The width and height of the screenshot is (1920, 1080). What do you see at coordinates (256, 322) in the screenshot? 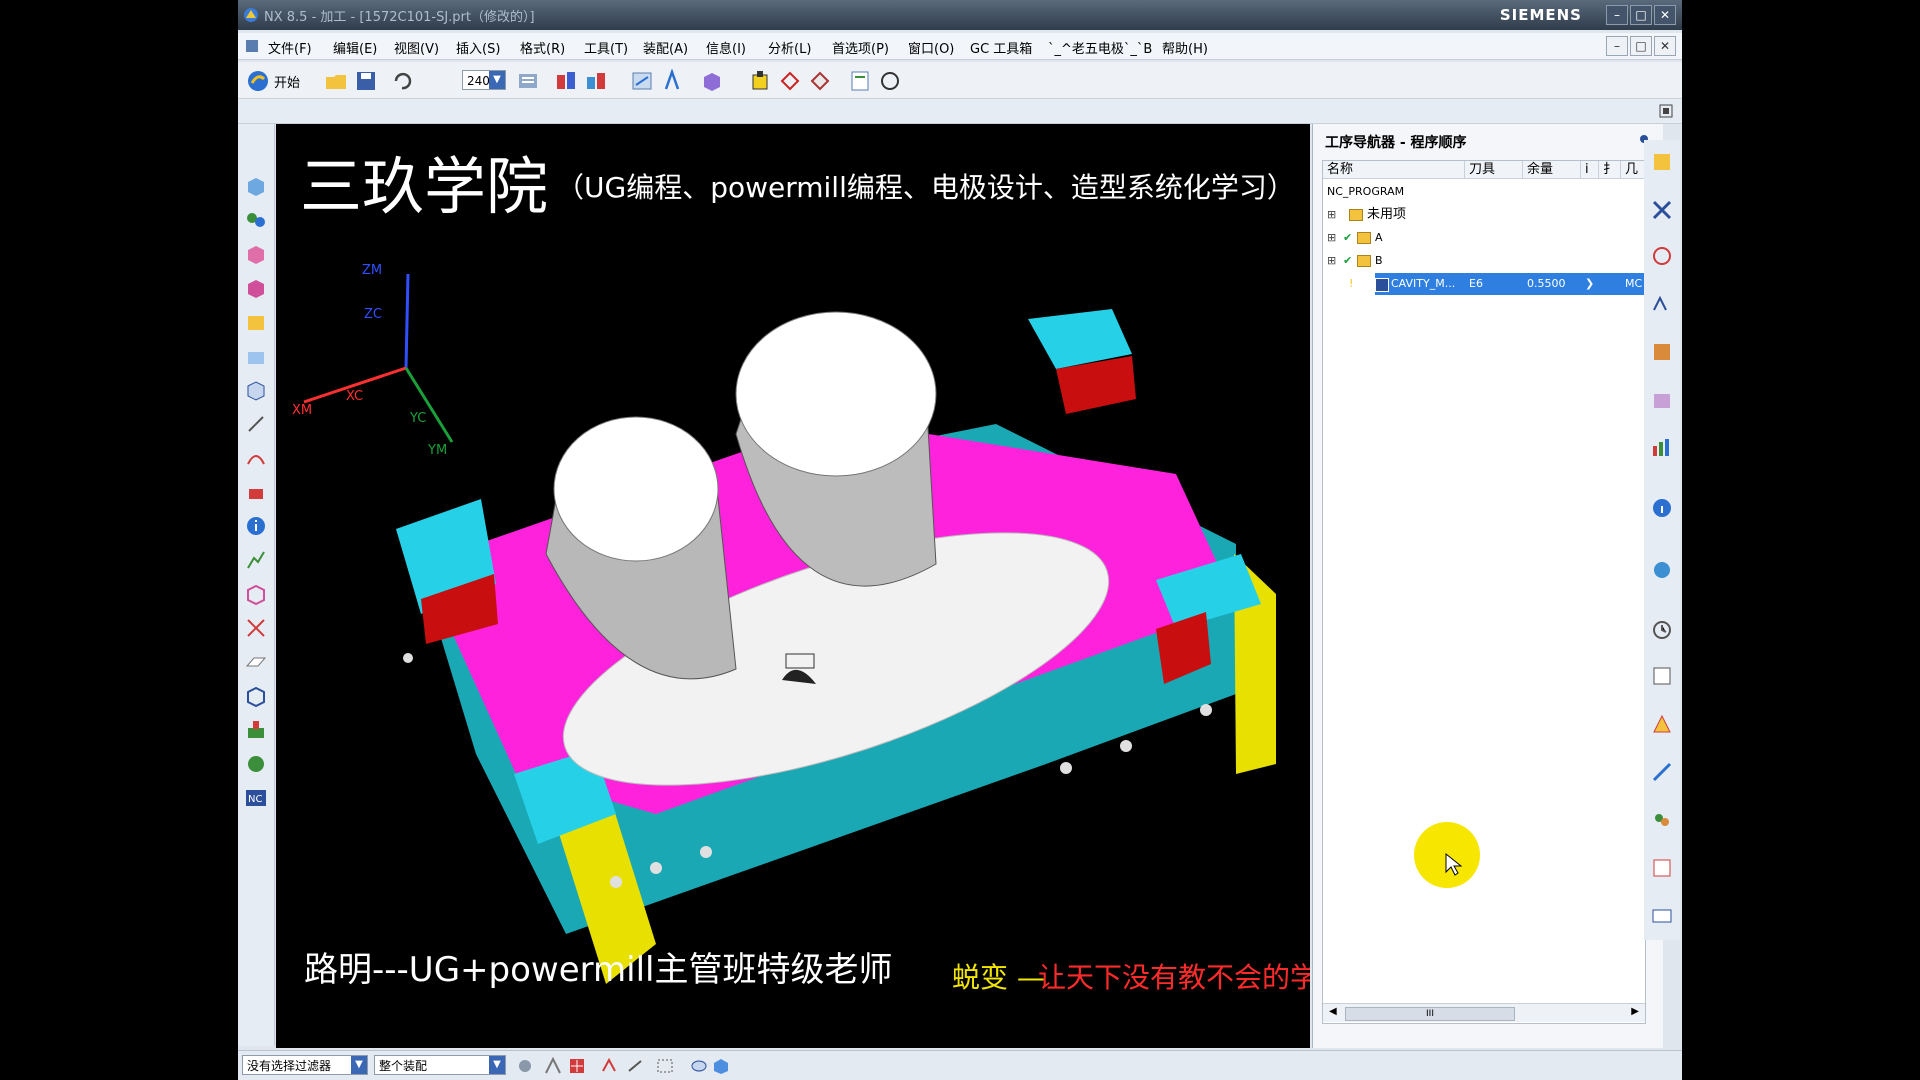
I see `box-icon` at bounding box center [256, 322].